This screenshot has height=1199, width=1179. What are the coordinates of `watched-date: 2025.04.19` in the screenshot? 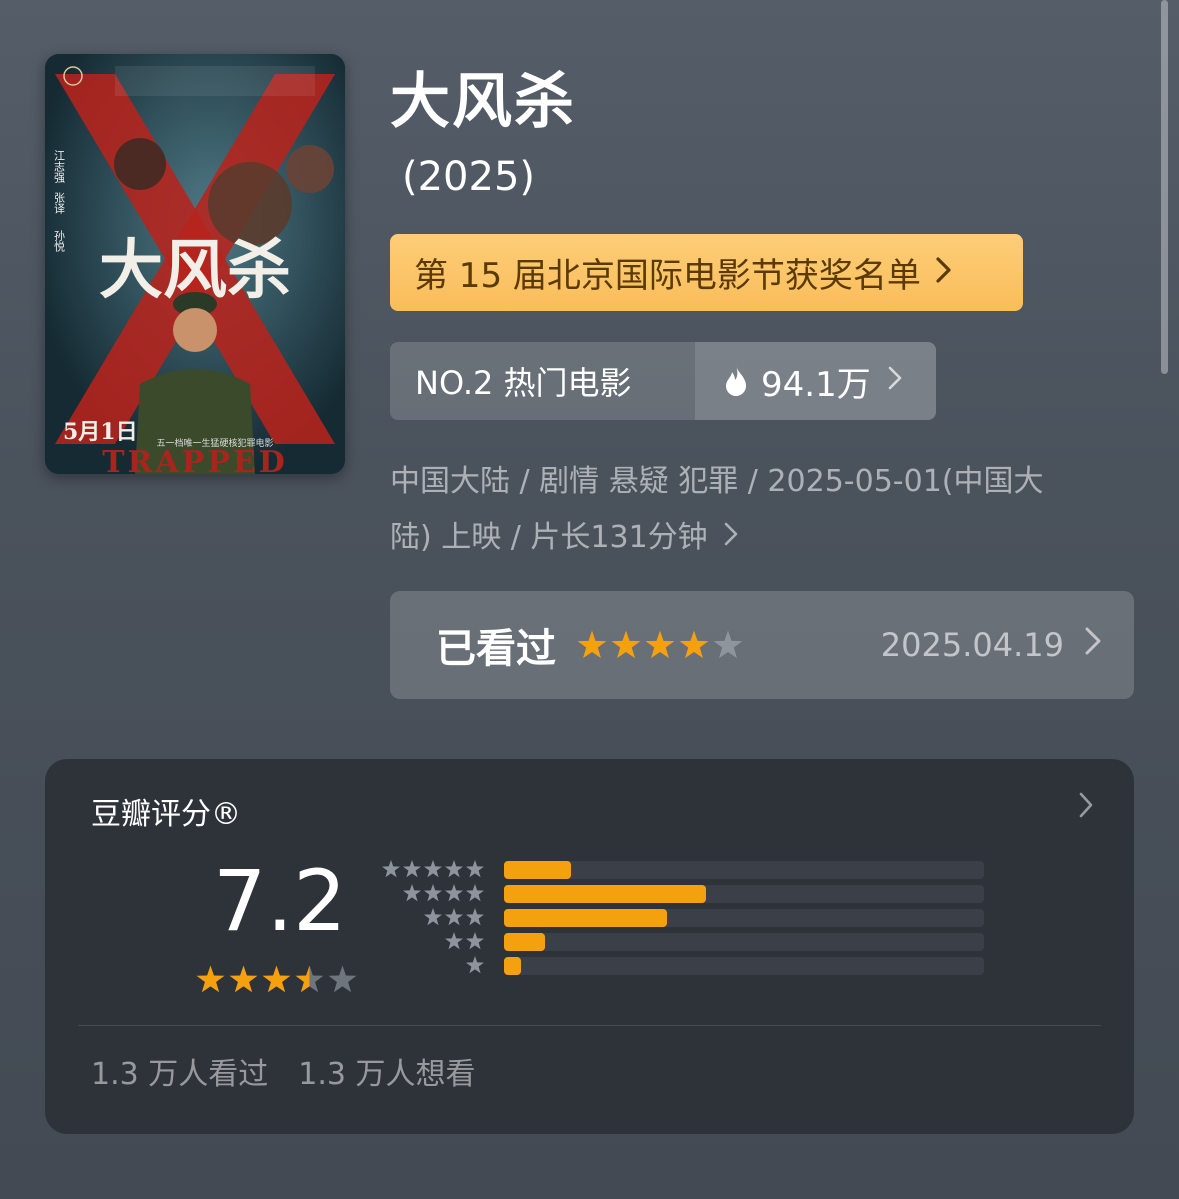 It's located at (972, 645).